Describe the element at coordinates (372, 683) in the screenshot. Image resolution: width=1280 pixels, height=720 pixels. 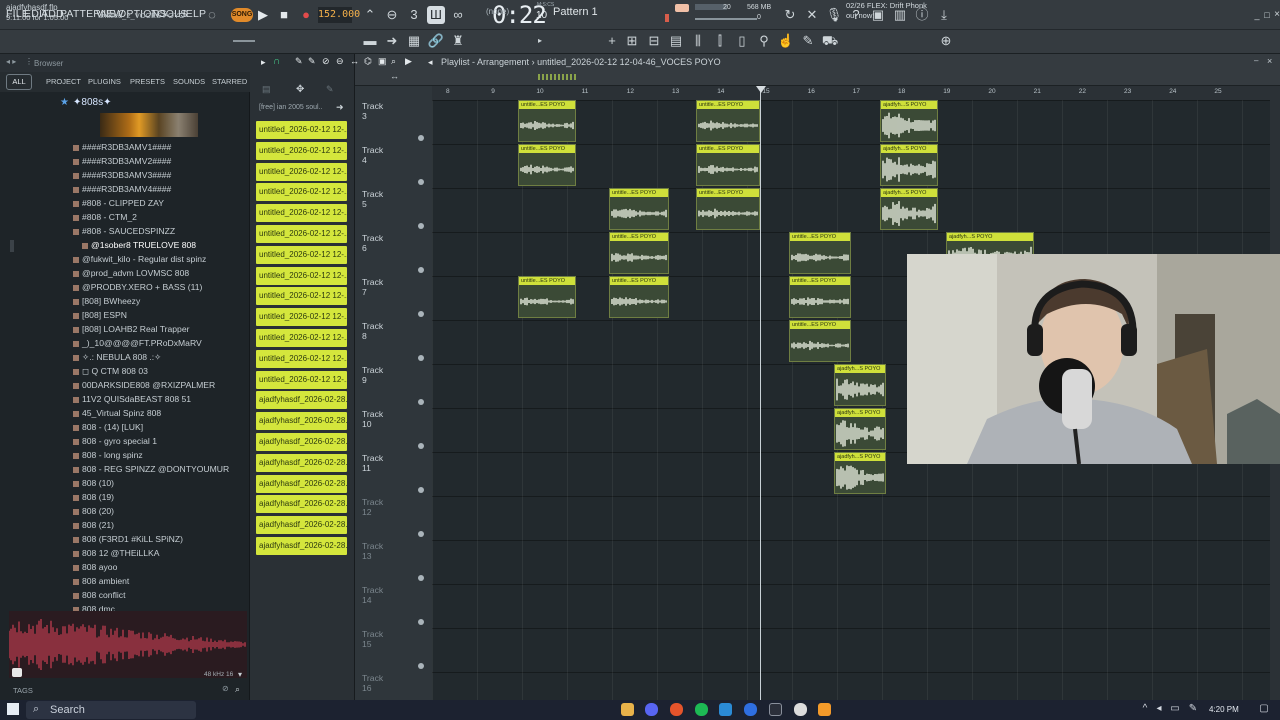
I see `track-name: Track 16` at that location.